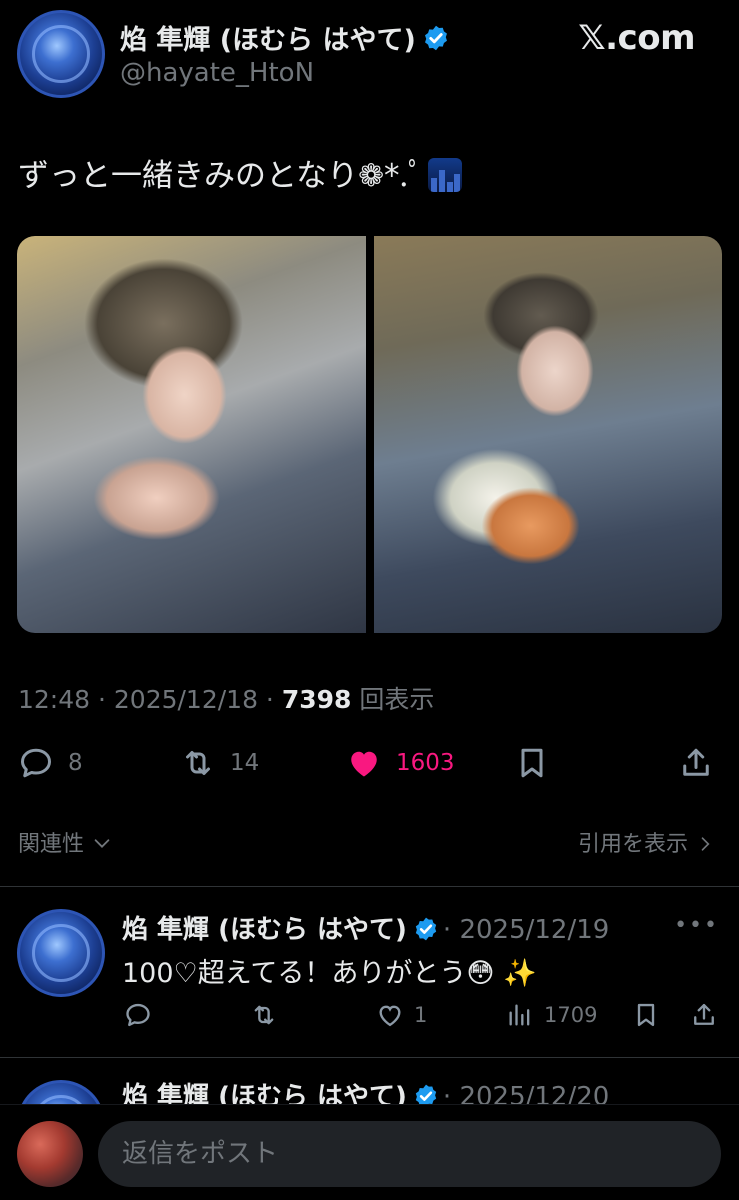 This screenshot has height=1200, width=739. I want to click on view-quotes-link: 引用を表示, so click(646, 842).